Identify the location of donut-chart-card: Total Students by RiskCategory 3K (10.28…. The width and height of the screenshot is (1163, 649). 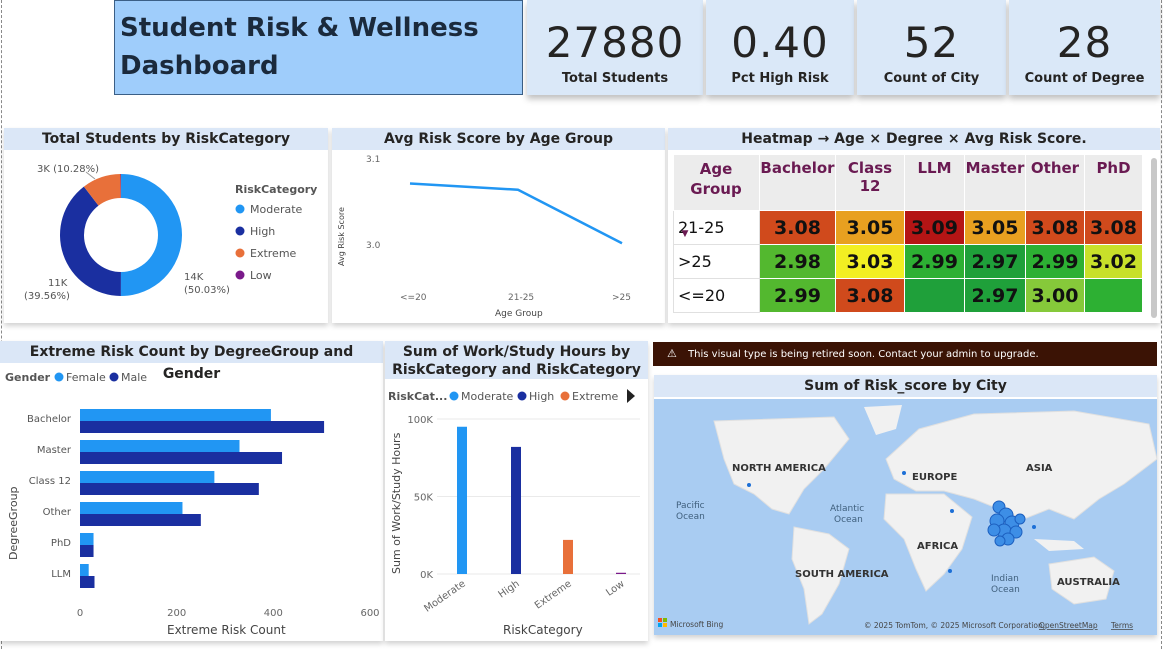
(166, 225).